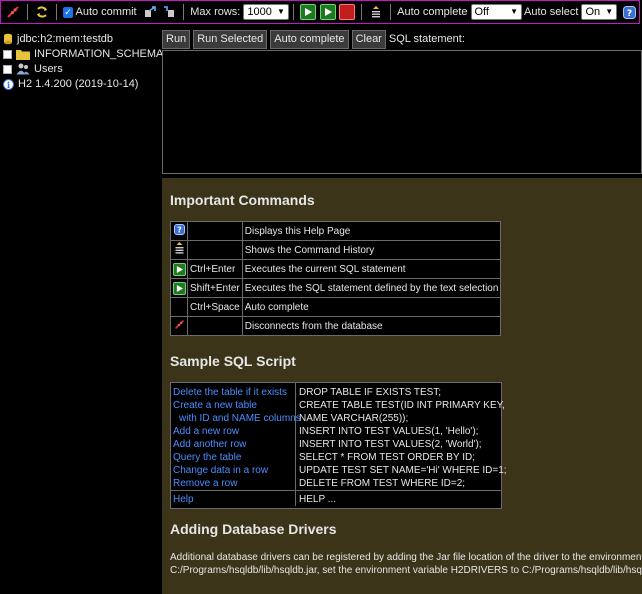 The image size is (642, 594). Describe the element at coordinates (13, 12) in the screenshot. I see `disconnect-icon` at that location.